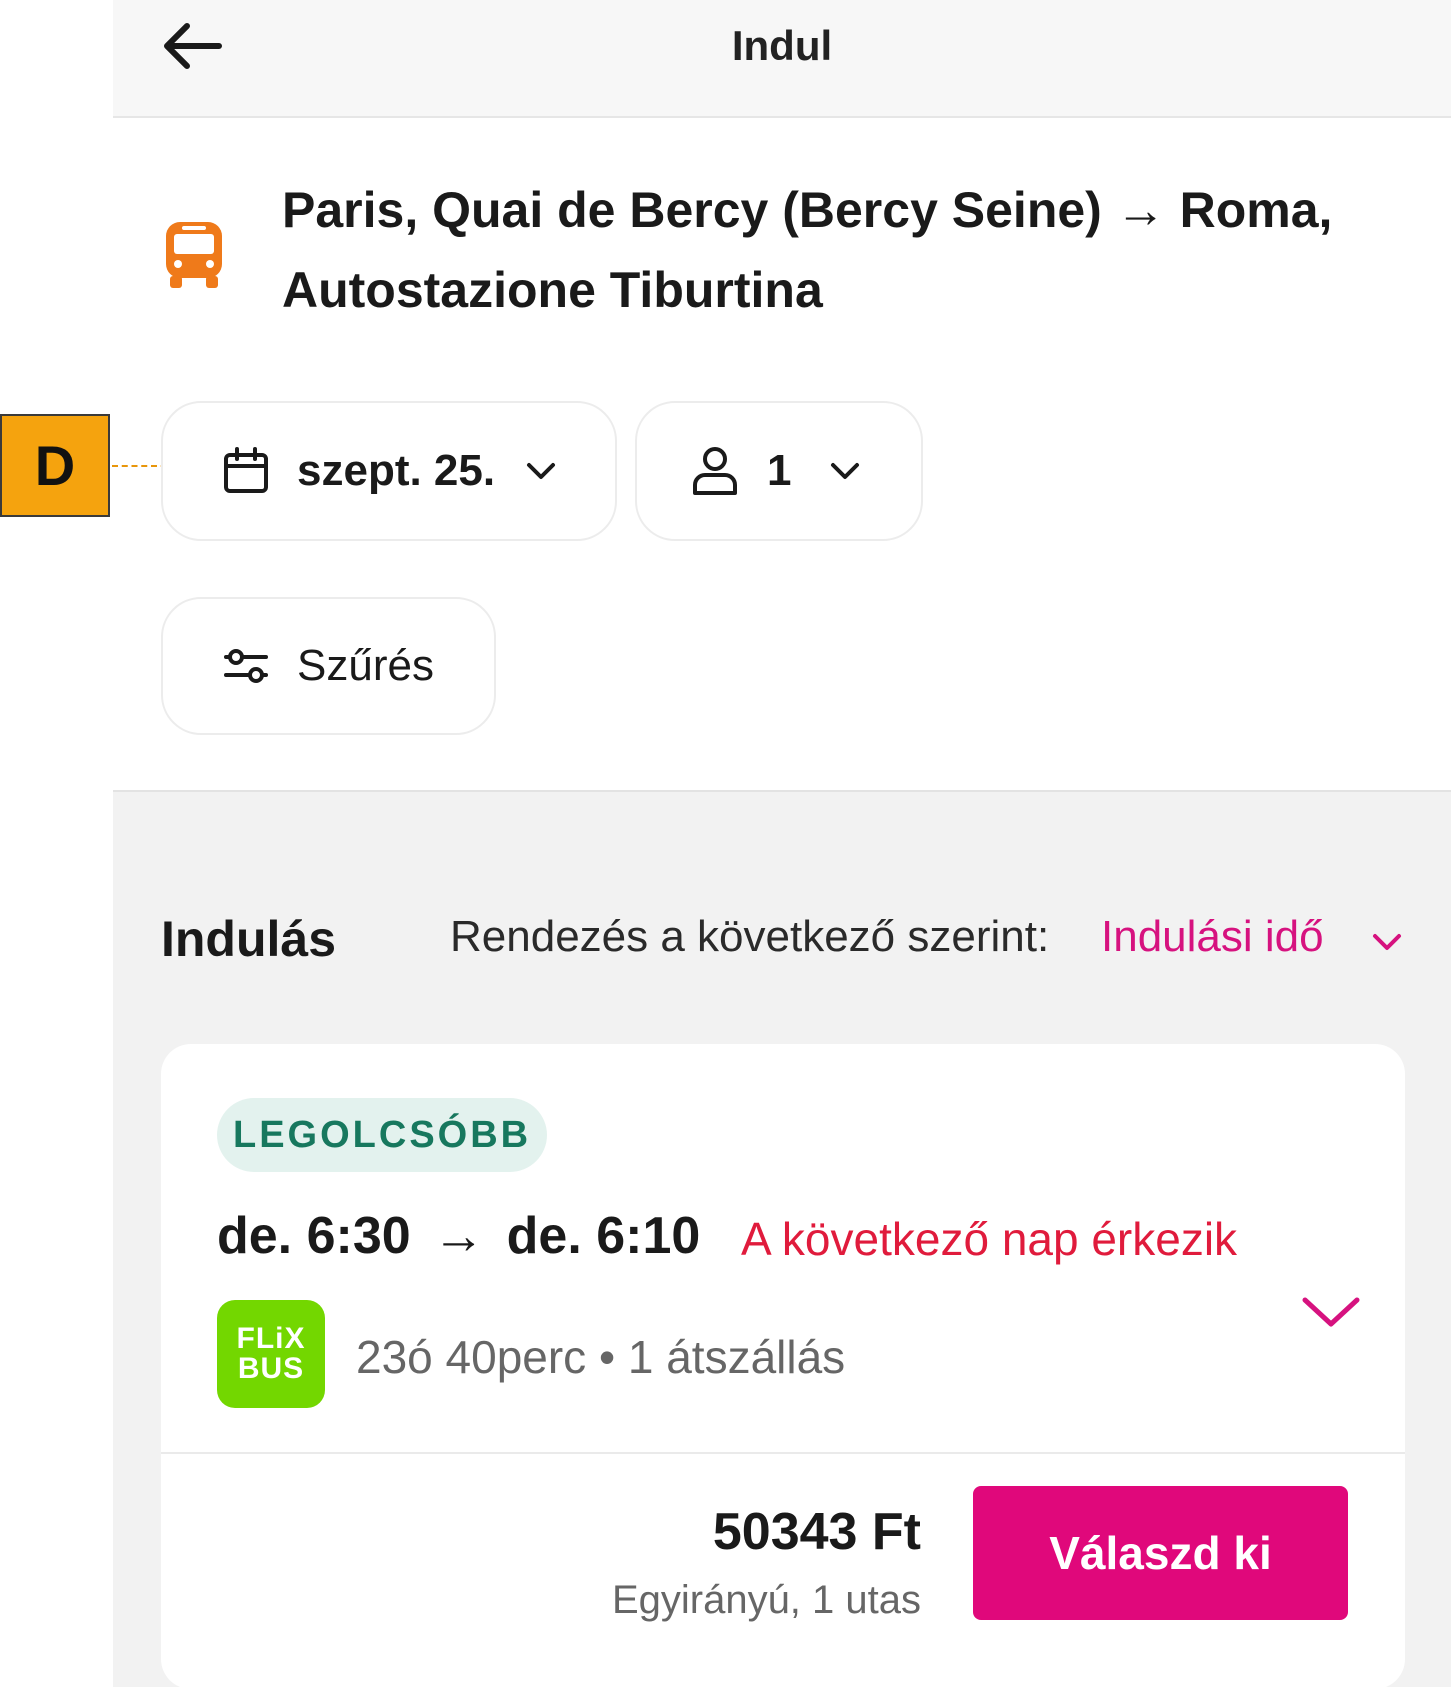 The height and width of the screenshot is (1687, 1451). Describe the element at coordinates (55, 465) in the screenshot. I see `annotation-marker: D` at that location.